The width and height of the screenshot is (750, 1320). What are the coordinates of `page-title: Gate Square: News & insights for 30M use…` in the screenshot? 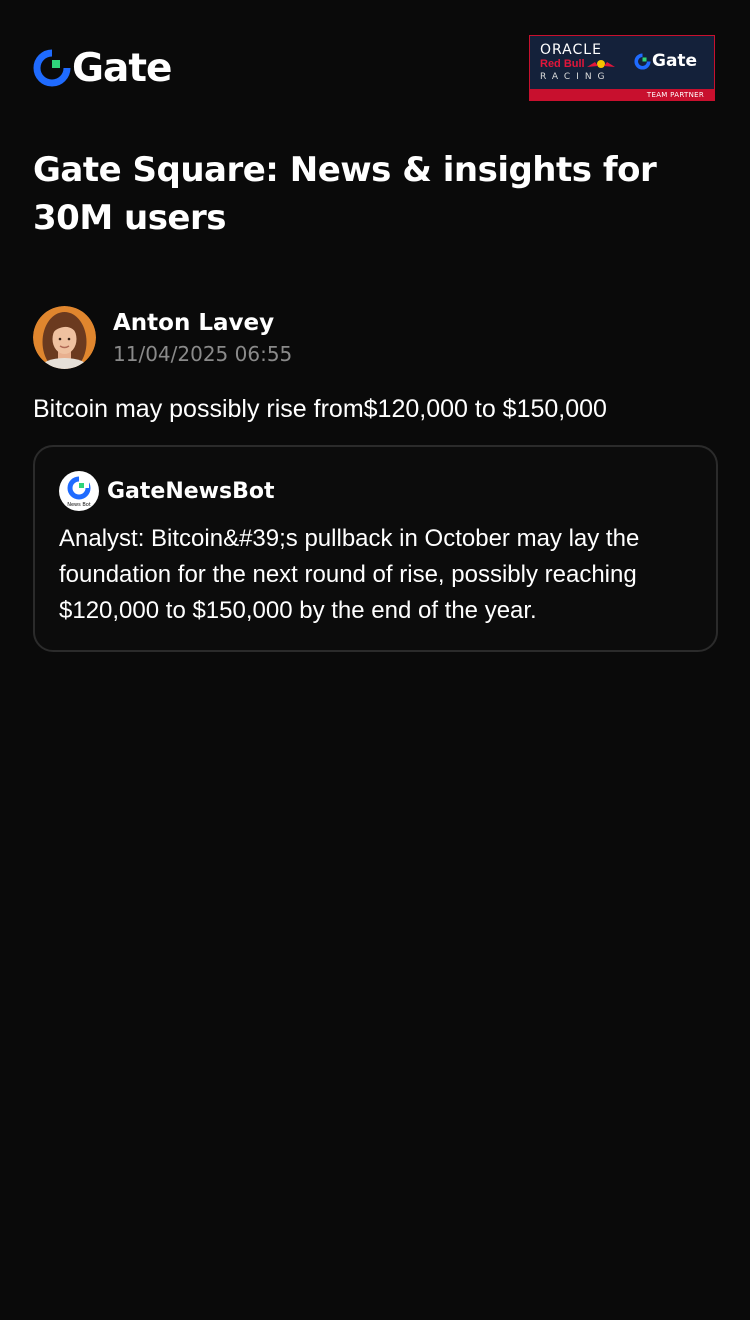 It's located at (345, 194).